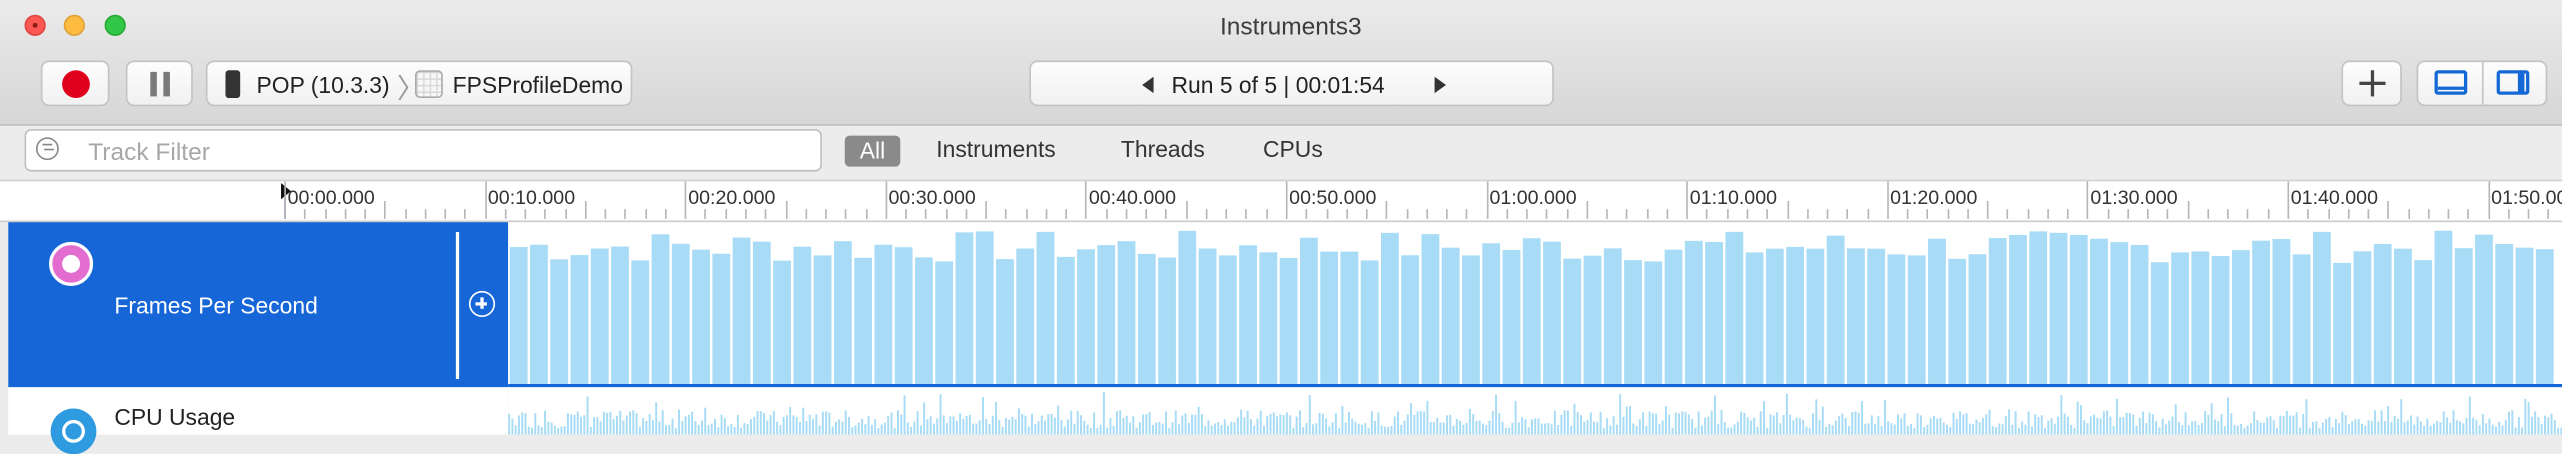 The image size is (2562, 454). Describe the element at coordinates (482, 303) in the screenshot. I see `add-track-icon` at that location.